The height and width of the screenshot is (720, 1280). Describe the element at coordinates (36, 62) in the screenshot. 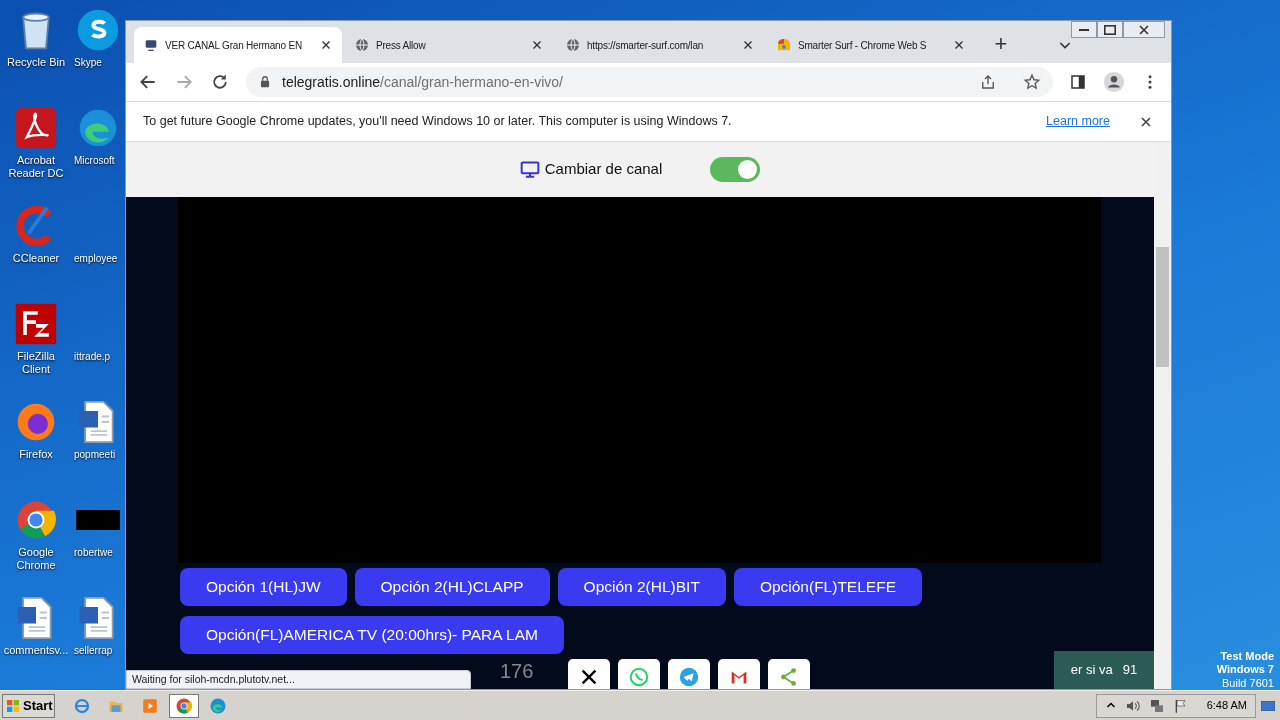

I see `desktop-icon-label: Recycle Bin` at that location.